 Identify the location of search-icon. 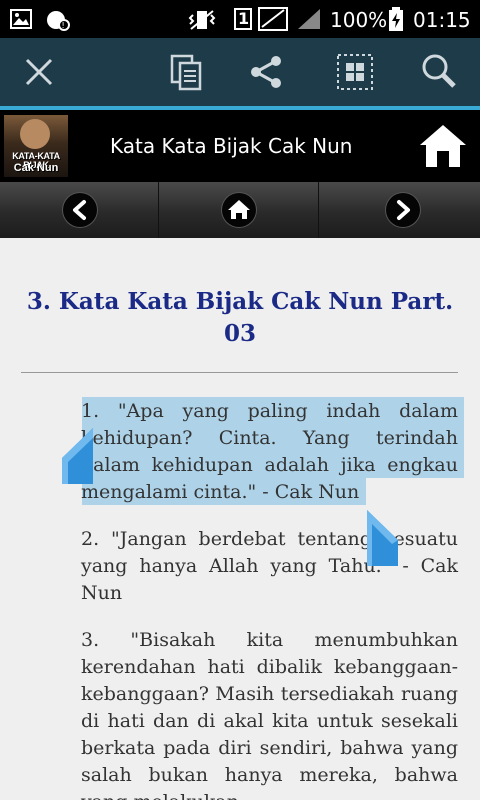
(439, 72).